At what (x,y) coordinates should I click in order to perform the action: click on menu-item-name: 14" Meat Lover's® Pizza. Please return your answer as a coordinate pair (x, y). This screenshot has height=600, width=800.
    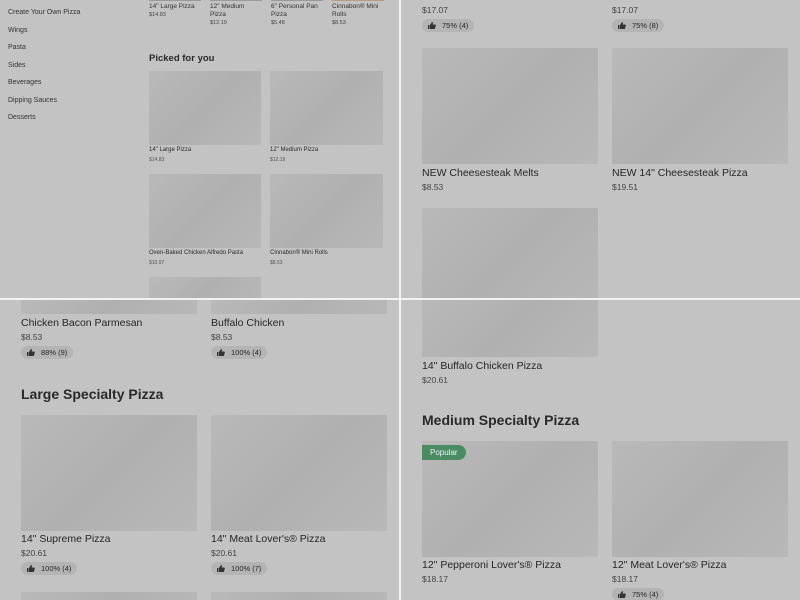
    Looking at the image, I should click on (268, 539).